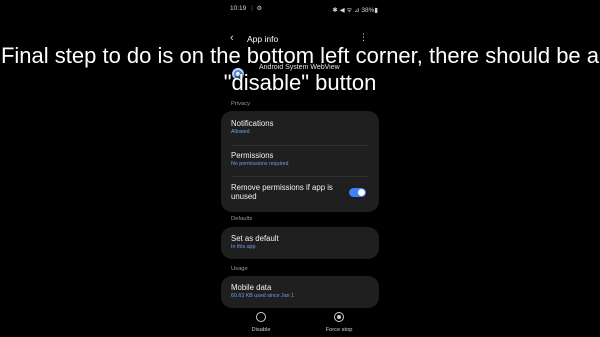 The image size is (600, 337). Describe the element at coordinates (263, 296) in the screenshot. I see `mobile-data-usage: 60.63 KB used since Jan 1` at that location.